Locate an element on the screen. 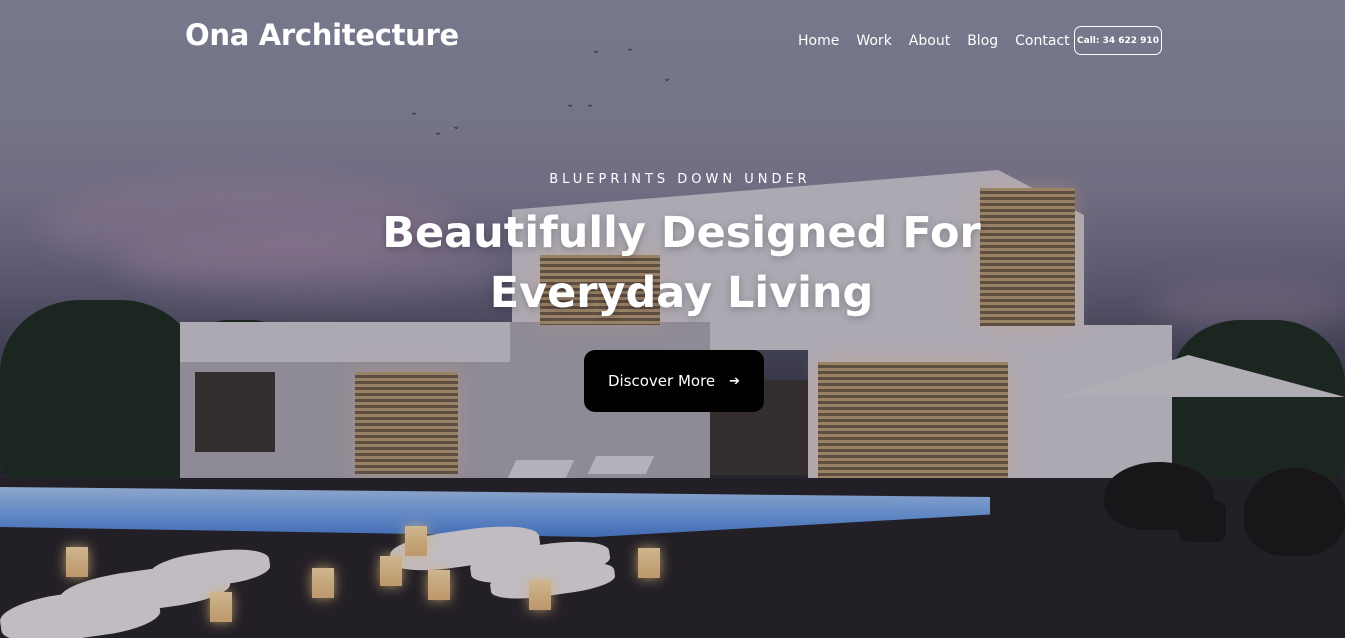 The width and height of the screenshot is (1345, 638). discover-more-button: Discover More ➔ is located at coordinates (674, 381).